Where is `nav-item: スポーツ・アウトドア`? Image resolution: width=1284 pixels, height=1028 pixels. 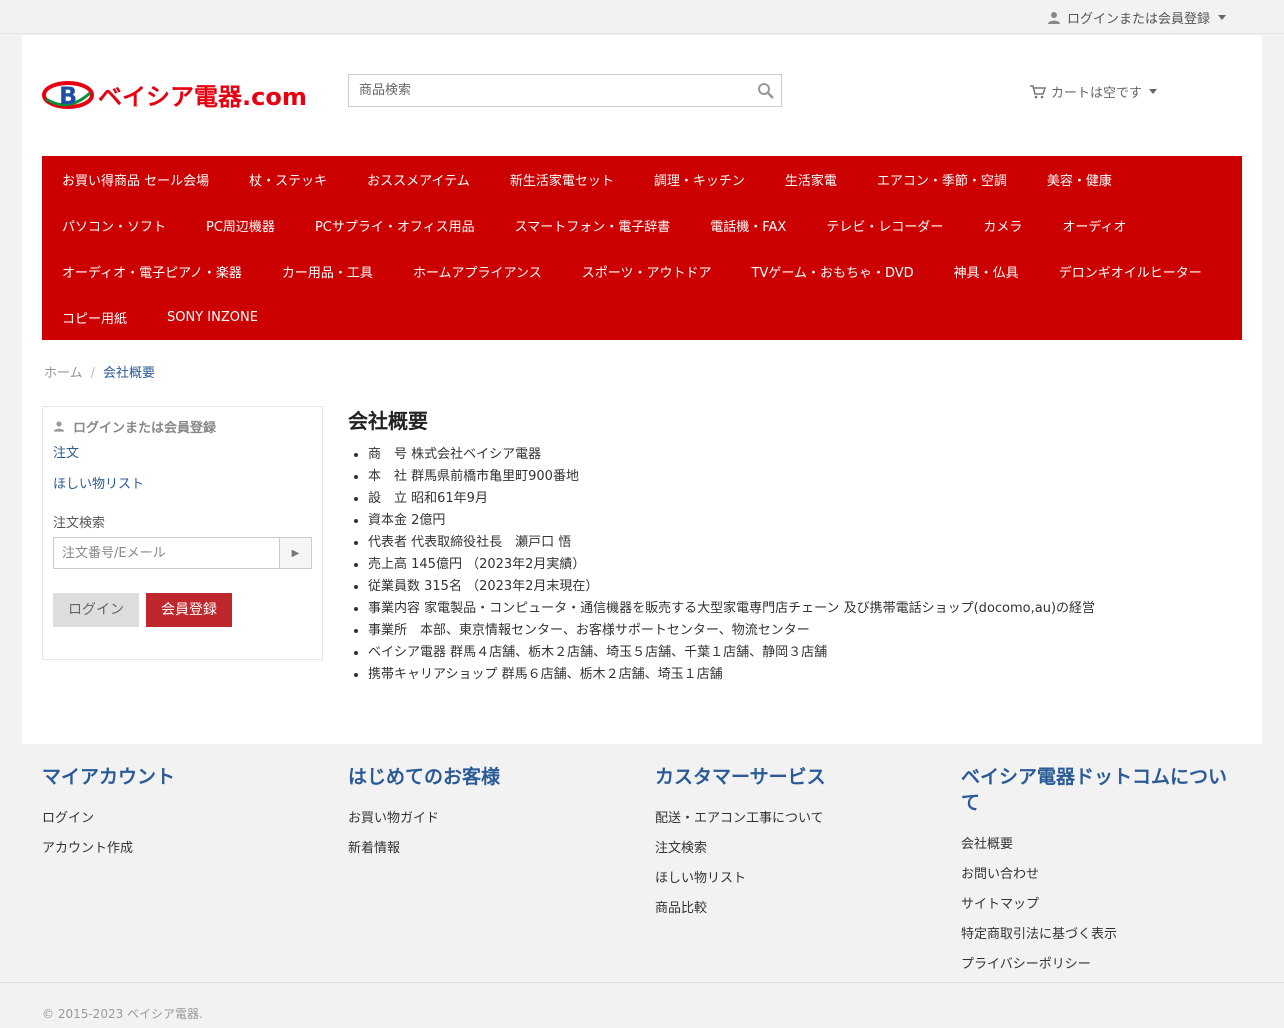 nav-item: スポーツ・アウトドア is located at coordinates (647, 271).